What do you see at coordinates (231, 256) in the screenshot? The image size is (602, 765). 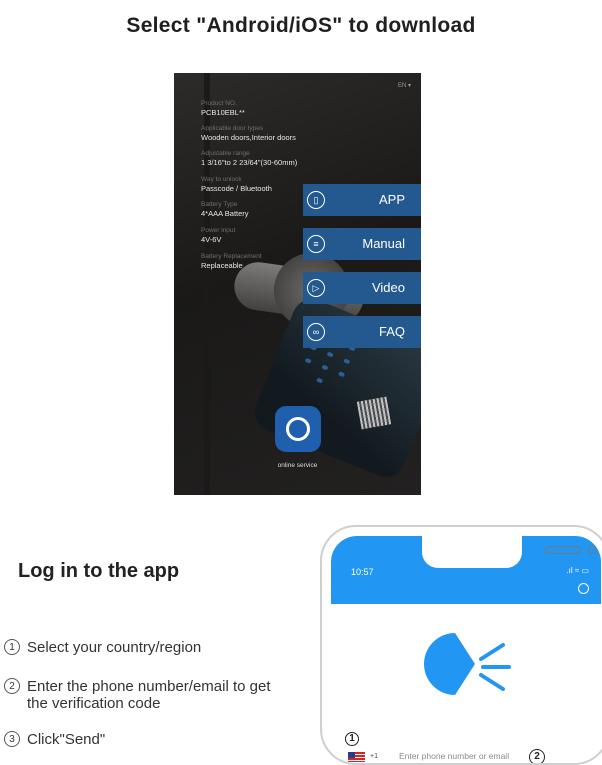 I see `spec-label: Battery Replacement` at bounding box center [231, 256].